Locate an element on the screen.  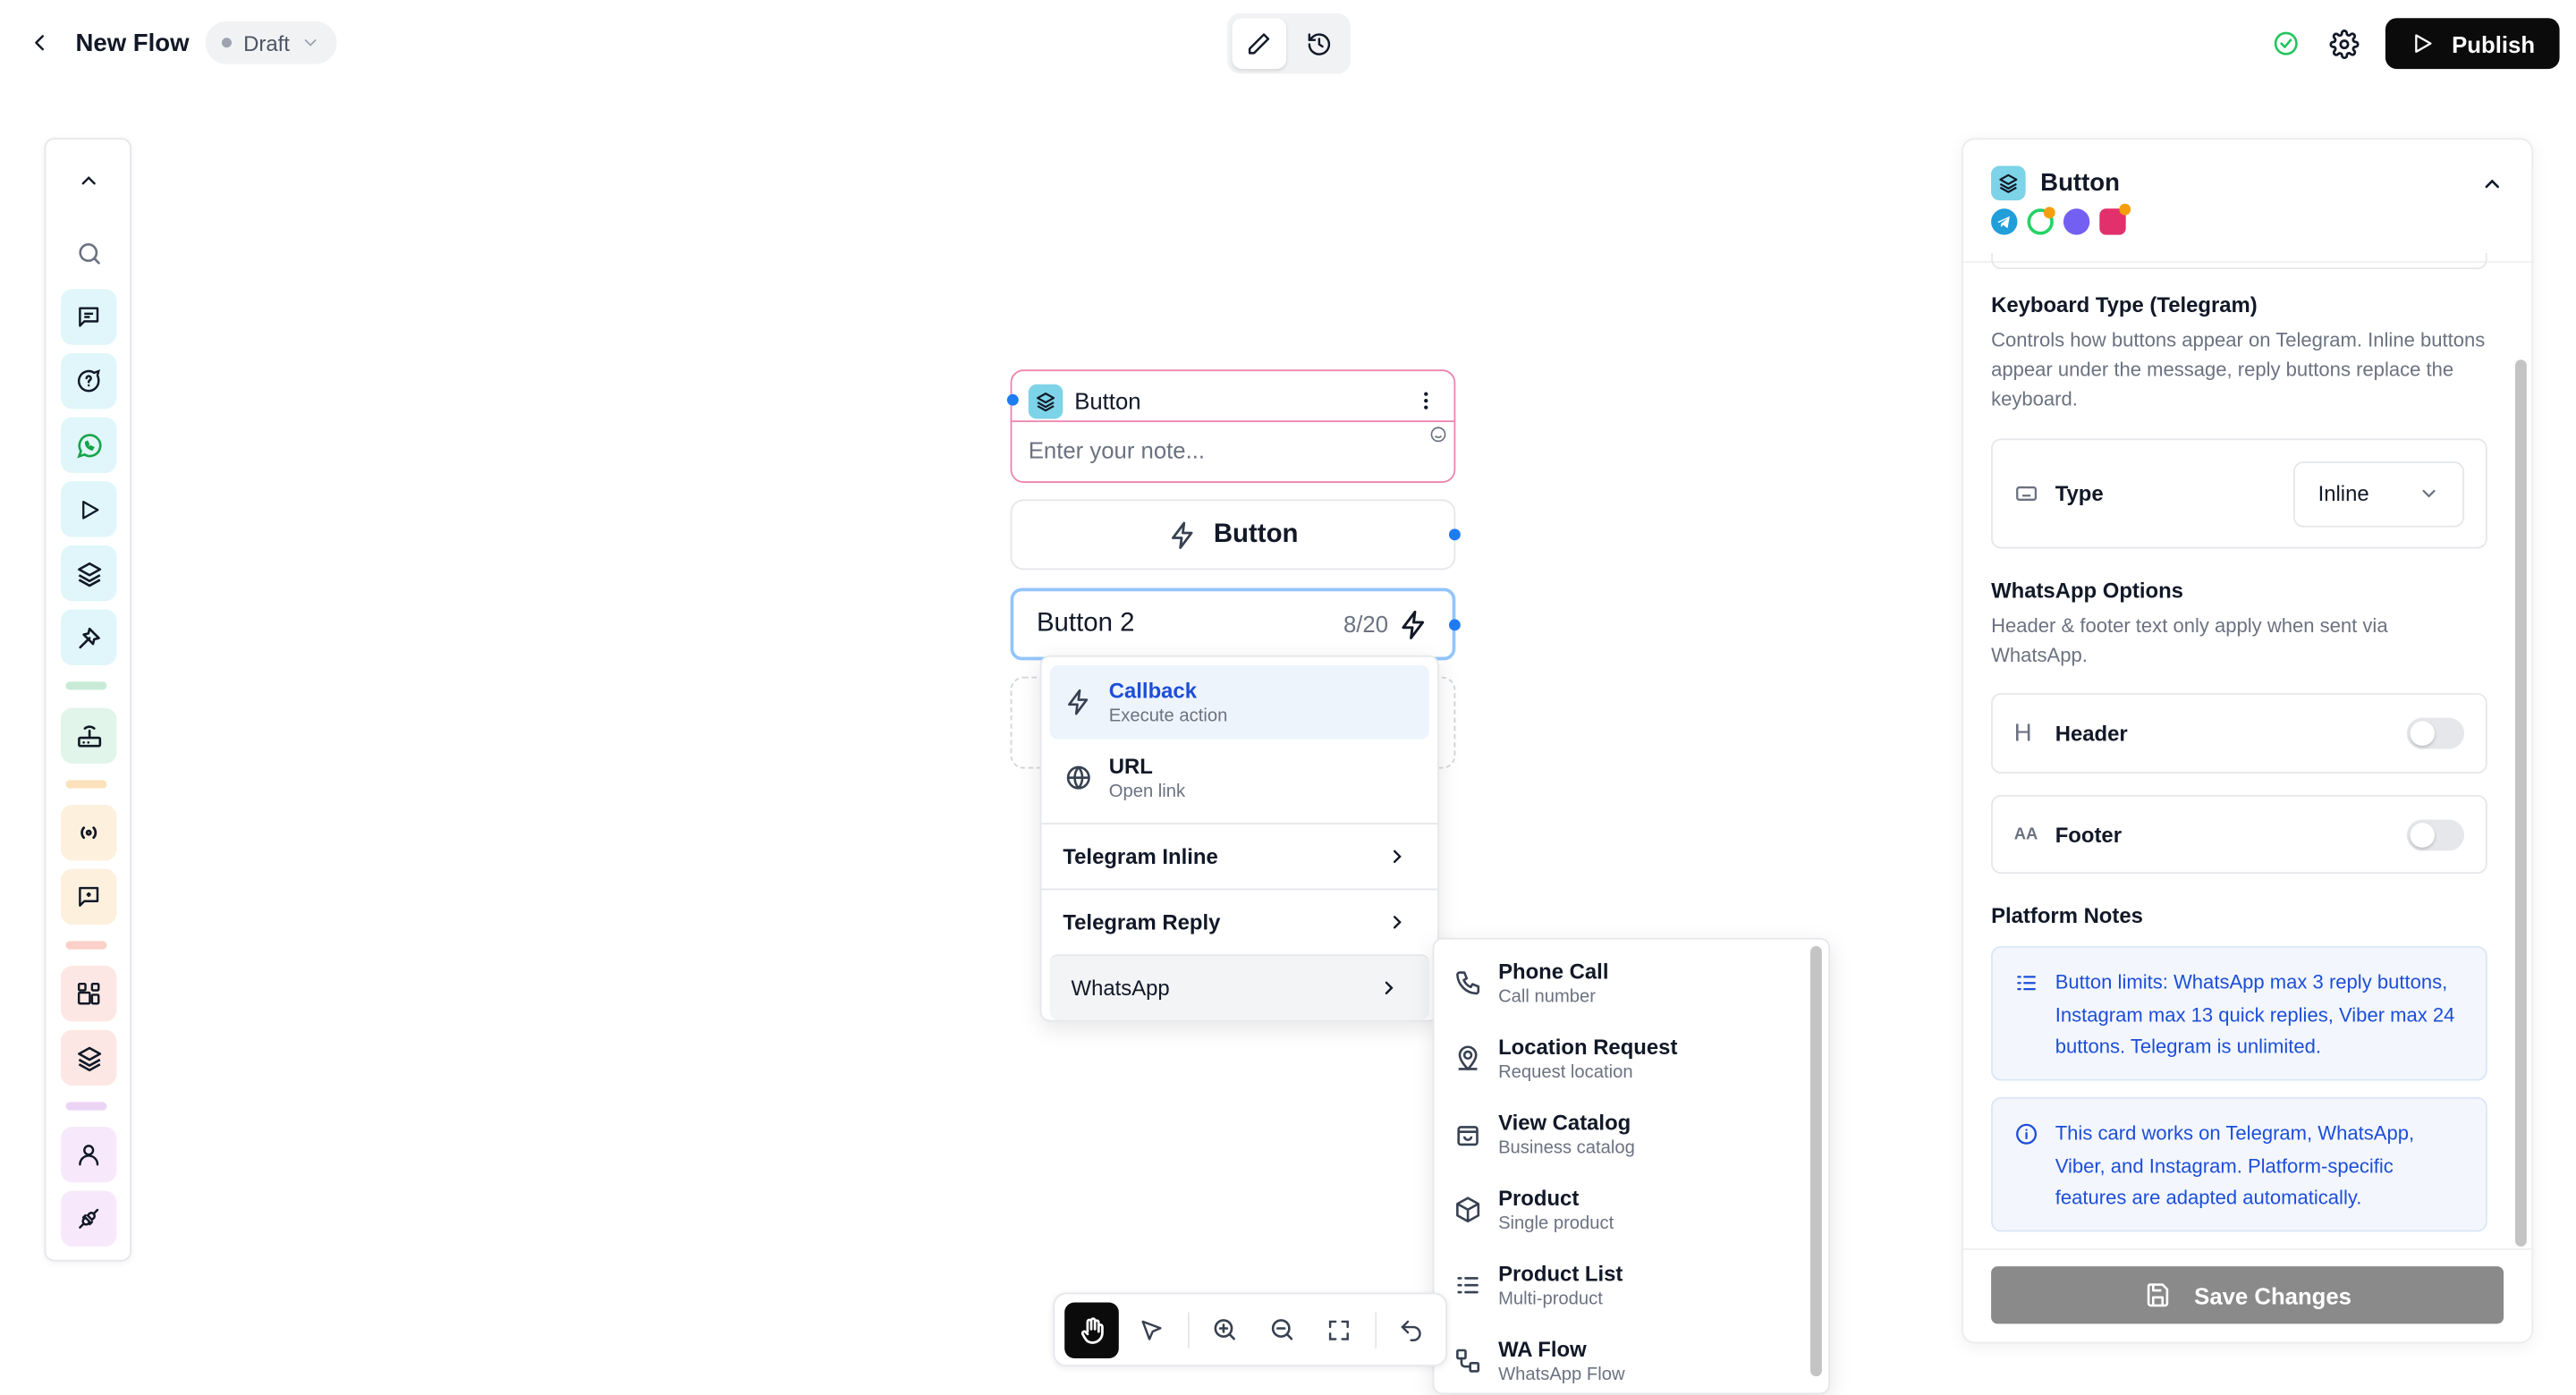
submenu-item-label: View Catalog is located at coordinates (1564, 1123).